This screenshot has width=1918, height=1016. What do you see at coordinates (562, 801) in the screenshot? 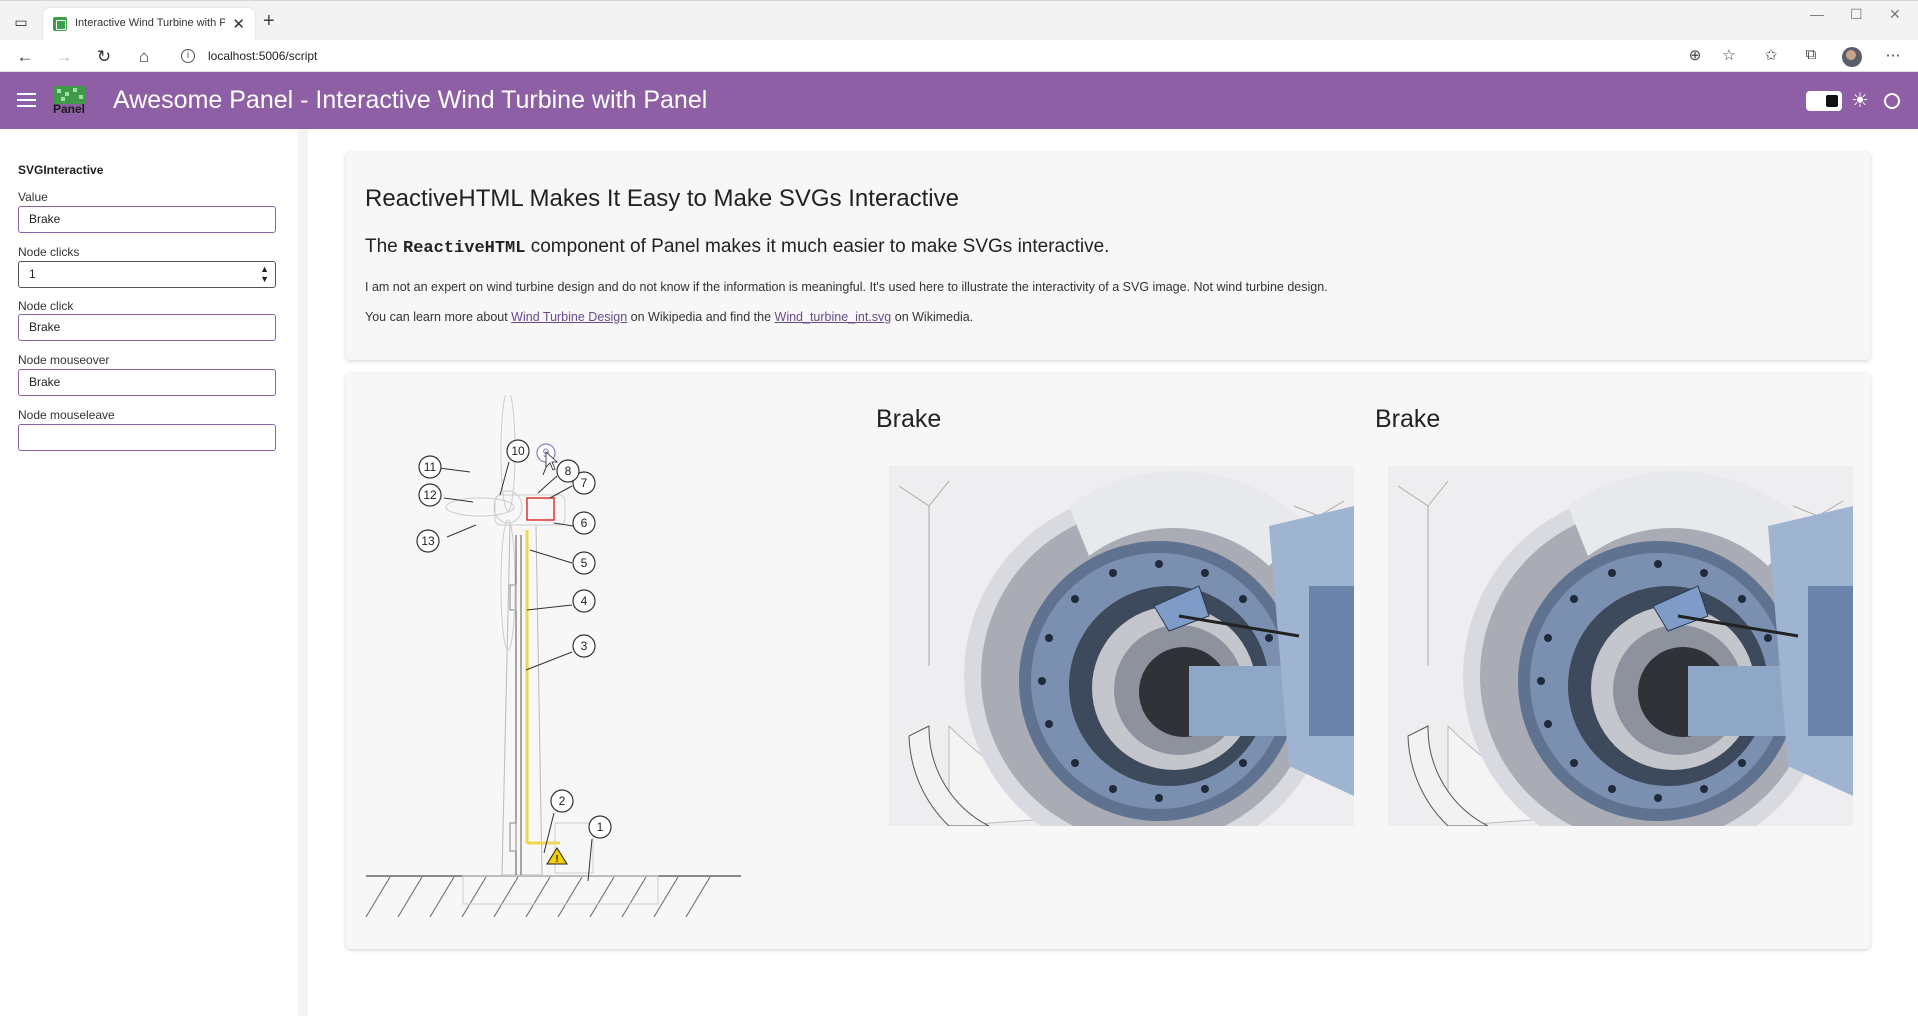
I see `diagram-label: 2` at bounding box center [562, 801].